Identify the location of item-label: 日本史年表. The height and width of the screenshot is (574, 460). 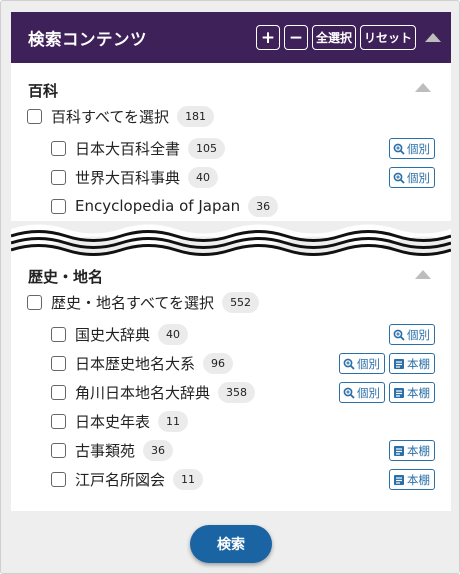
(113, 421).